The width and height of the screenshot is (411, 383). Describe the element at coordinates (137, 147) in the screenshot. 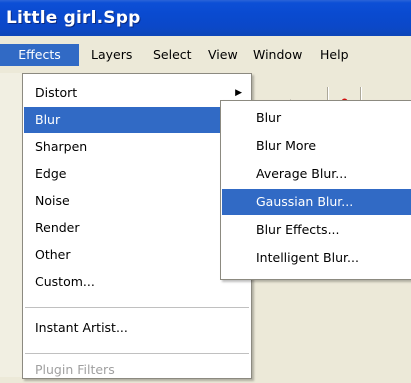

I see `menu-item-sharpen: Sharpen ▶` at that location.